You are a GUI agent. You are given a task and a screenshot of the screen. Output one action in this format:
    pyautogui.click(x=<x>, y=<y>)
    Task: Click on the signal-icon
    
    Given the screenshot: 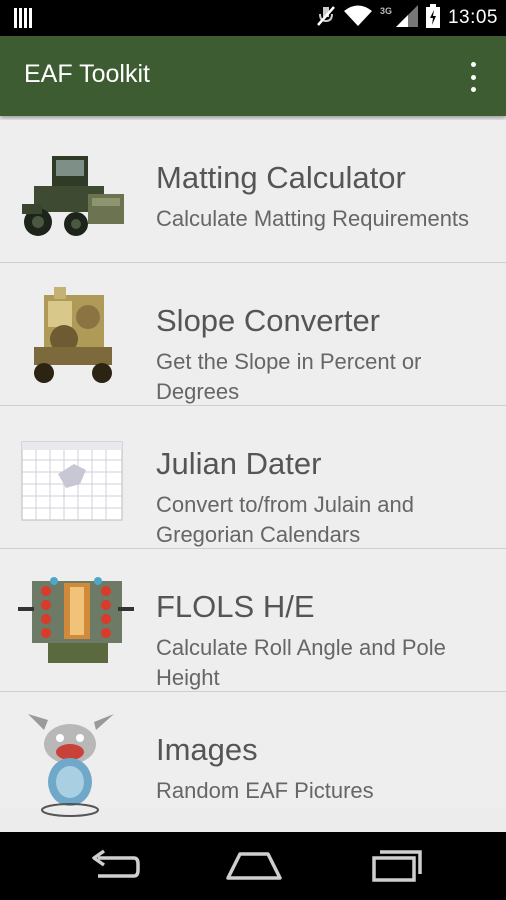 What is the action you would take?
    pyautogui.click(x=406, y=18)
    